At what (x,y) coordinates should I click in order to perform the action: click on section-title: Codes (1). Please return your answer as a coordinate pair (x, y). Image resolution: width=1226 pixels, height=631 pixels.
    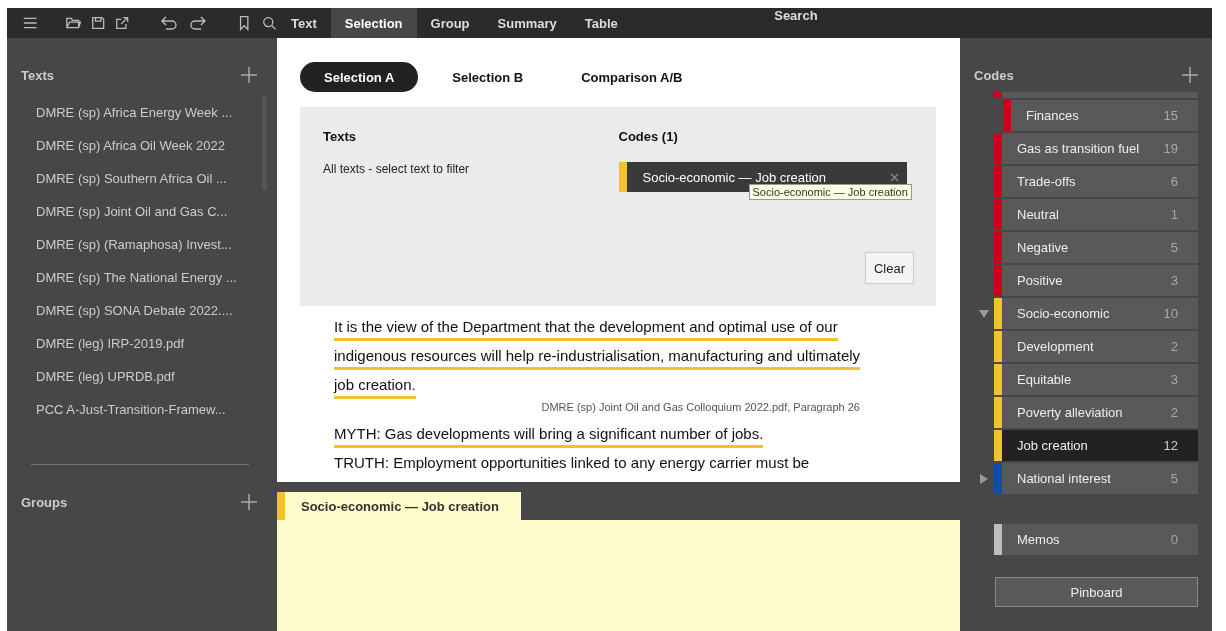
    Looking at the image, I should click on (648, 136).